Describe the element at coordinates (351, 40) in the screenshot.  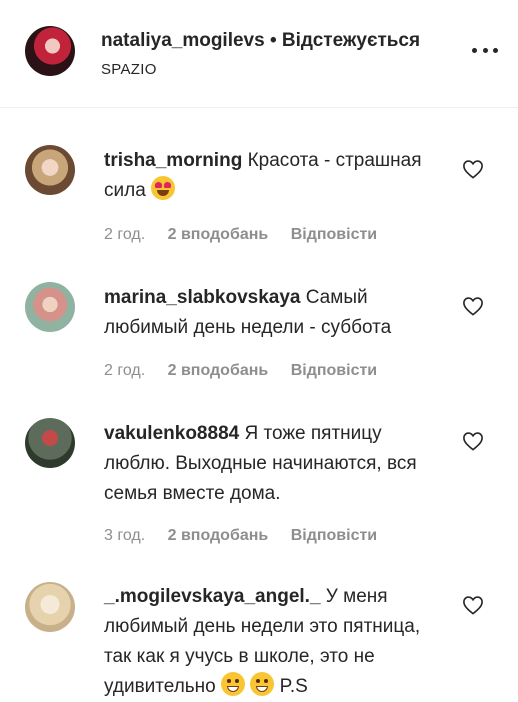
I see `follow-status-button: Відстежується` at that location.